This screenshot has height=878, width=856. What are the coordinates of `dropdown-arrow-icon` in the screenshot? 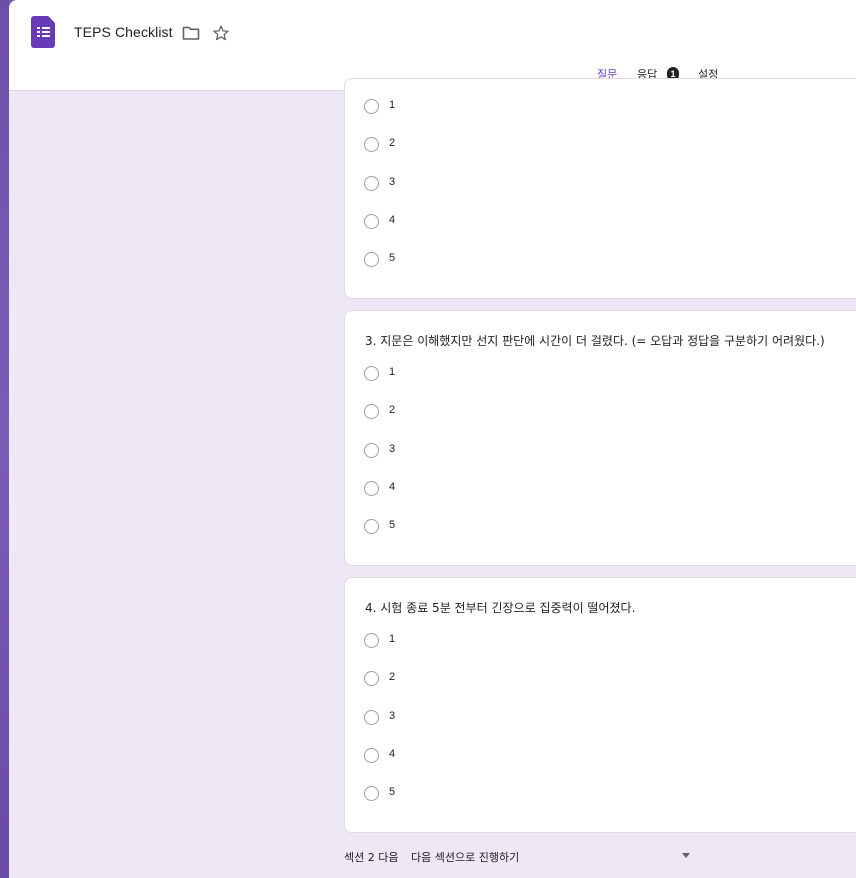 It's located at (686, 855).